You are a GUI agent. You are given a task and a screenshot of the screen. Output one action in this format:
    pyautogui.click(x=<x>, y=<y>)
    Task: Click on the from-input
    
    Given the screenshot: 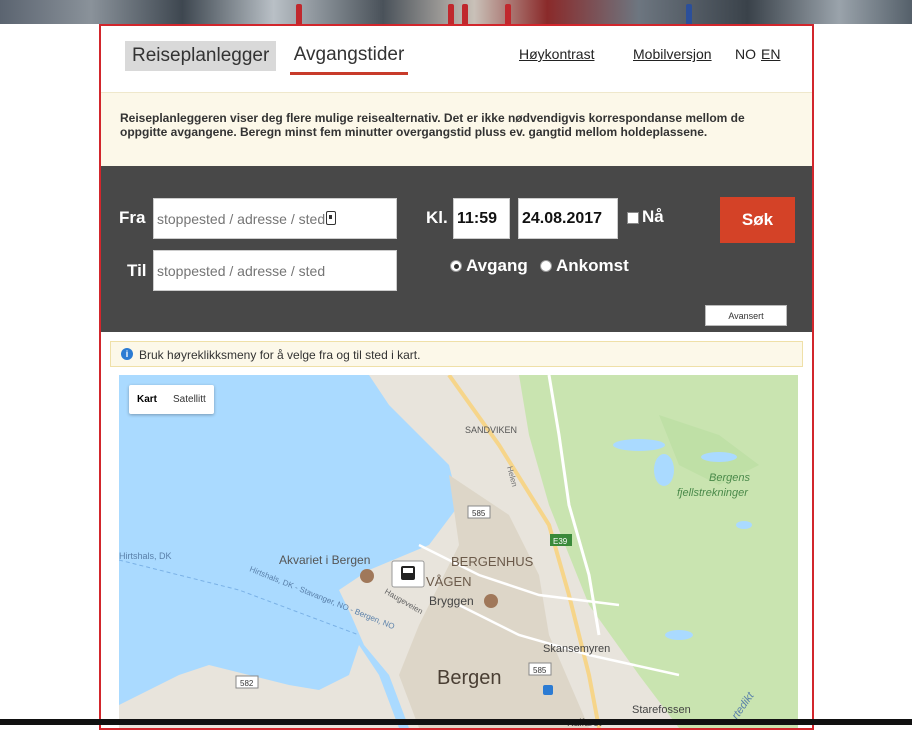 What is the action you would take?
    pyautogui.click(x=275, y=218)
    